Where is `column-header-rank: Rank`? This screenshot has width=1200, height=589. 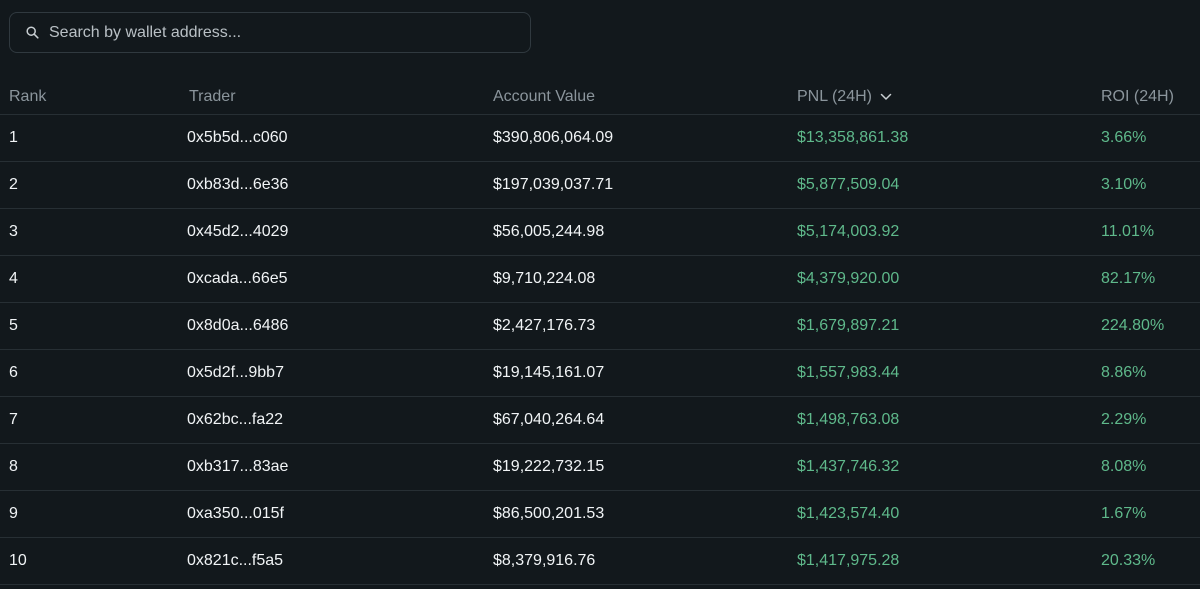 column-header-rank: Rank is located at coordinates (27, 96).